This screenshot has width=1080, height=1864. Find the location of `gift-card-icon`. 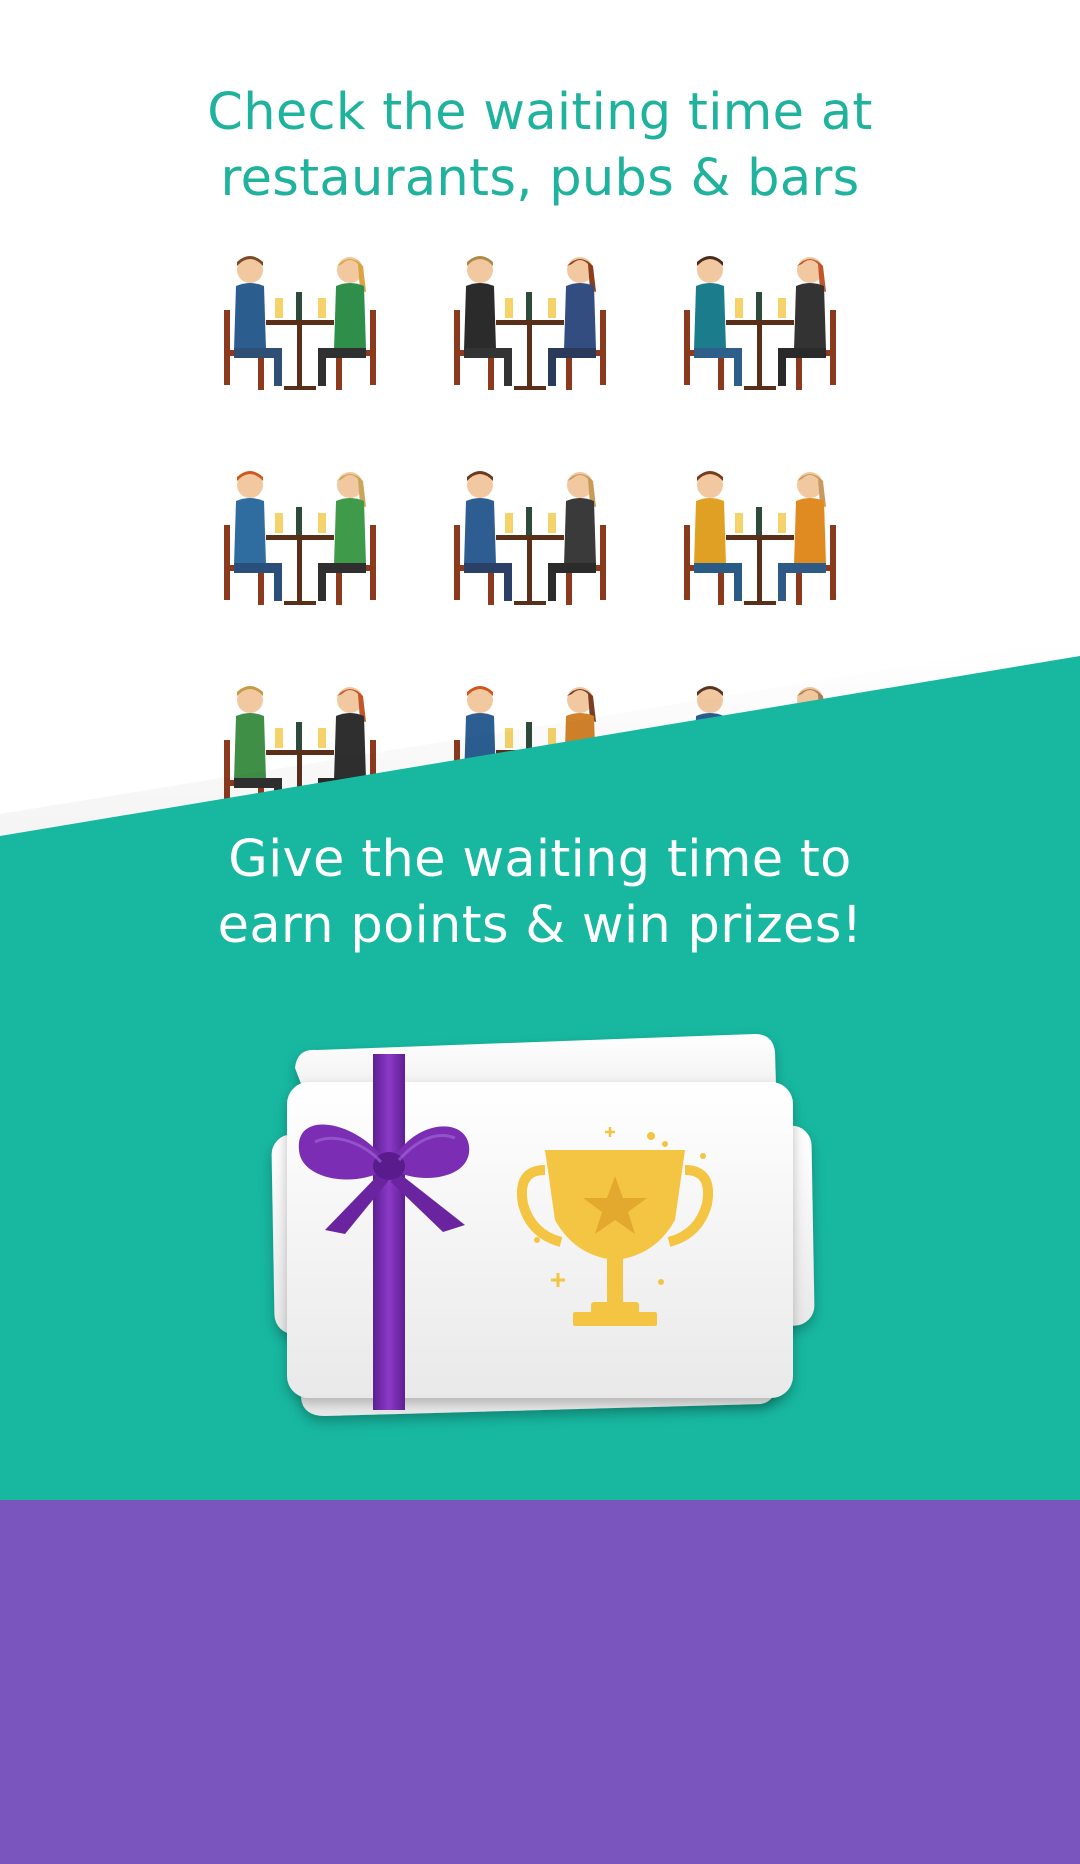

gift-card-icon is located at coordinates (543, 1225).